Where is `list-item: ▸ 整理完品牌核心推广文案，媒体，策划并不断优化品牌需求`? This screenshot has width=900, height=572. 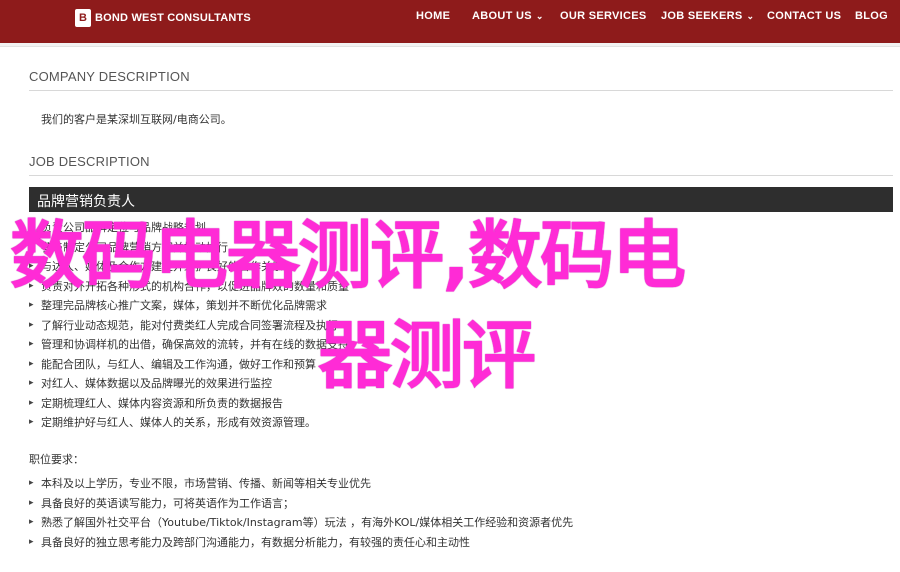
list-item: ▸ 整理完品牌核心推广文案，媒体，策划并不断优化品牌需求 is located at coordinates (189, 306).